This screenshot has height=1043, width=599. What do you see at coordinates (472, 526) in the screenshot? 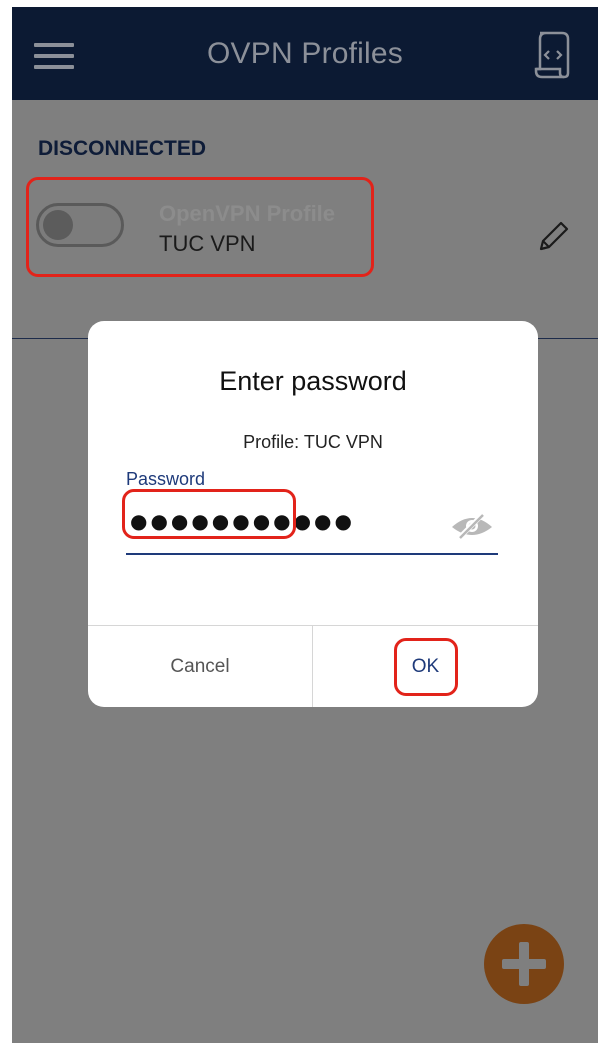
I see `eye-slash-icon` at bounding box center [472, 526].